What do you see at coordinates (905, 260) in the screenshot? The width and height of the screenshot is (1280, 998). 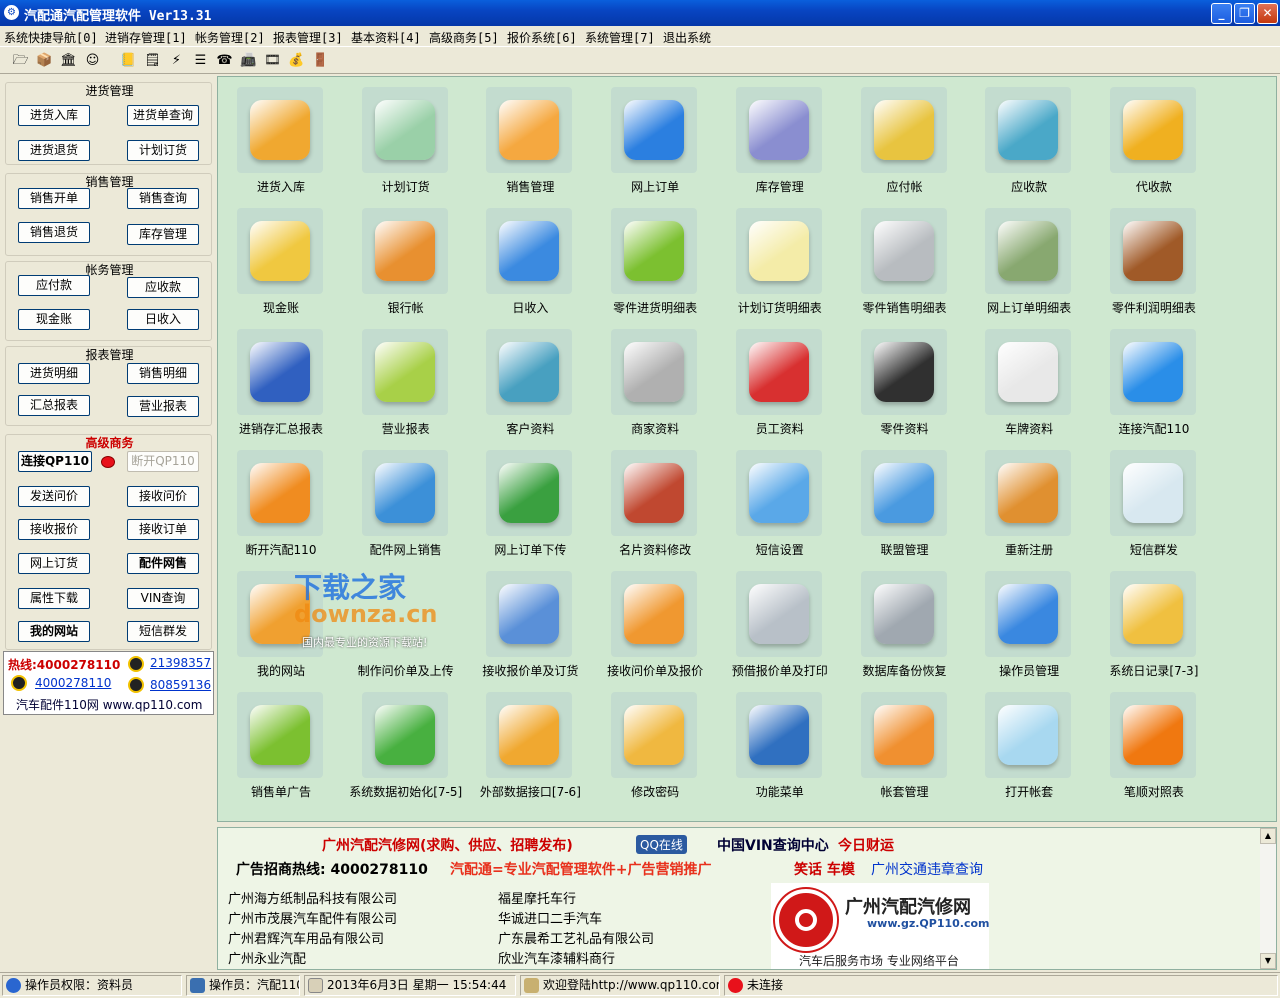 I see `grid-item-14: 零件销售明细表` at bounding box center [905, 260].